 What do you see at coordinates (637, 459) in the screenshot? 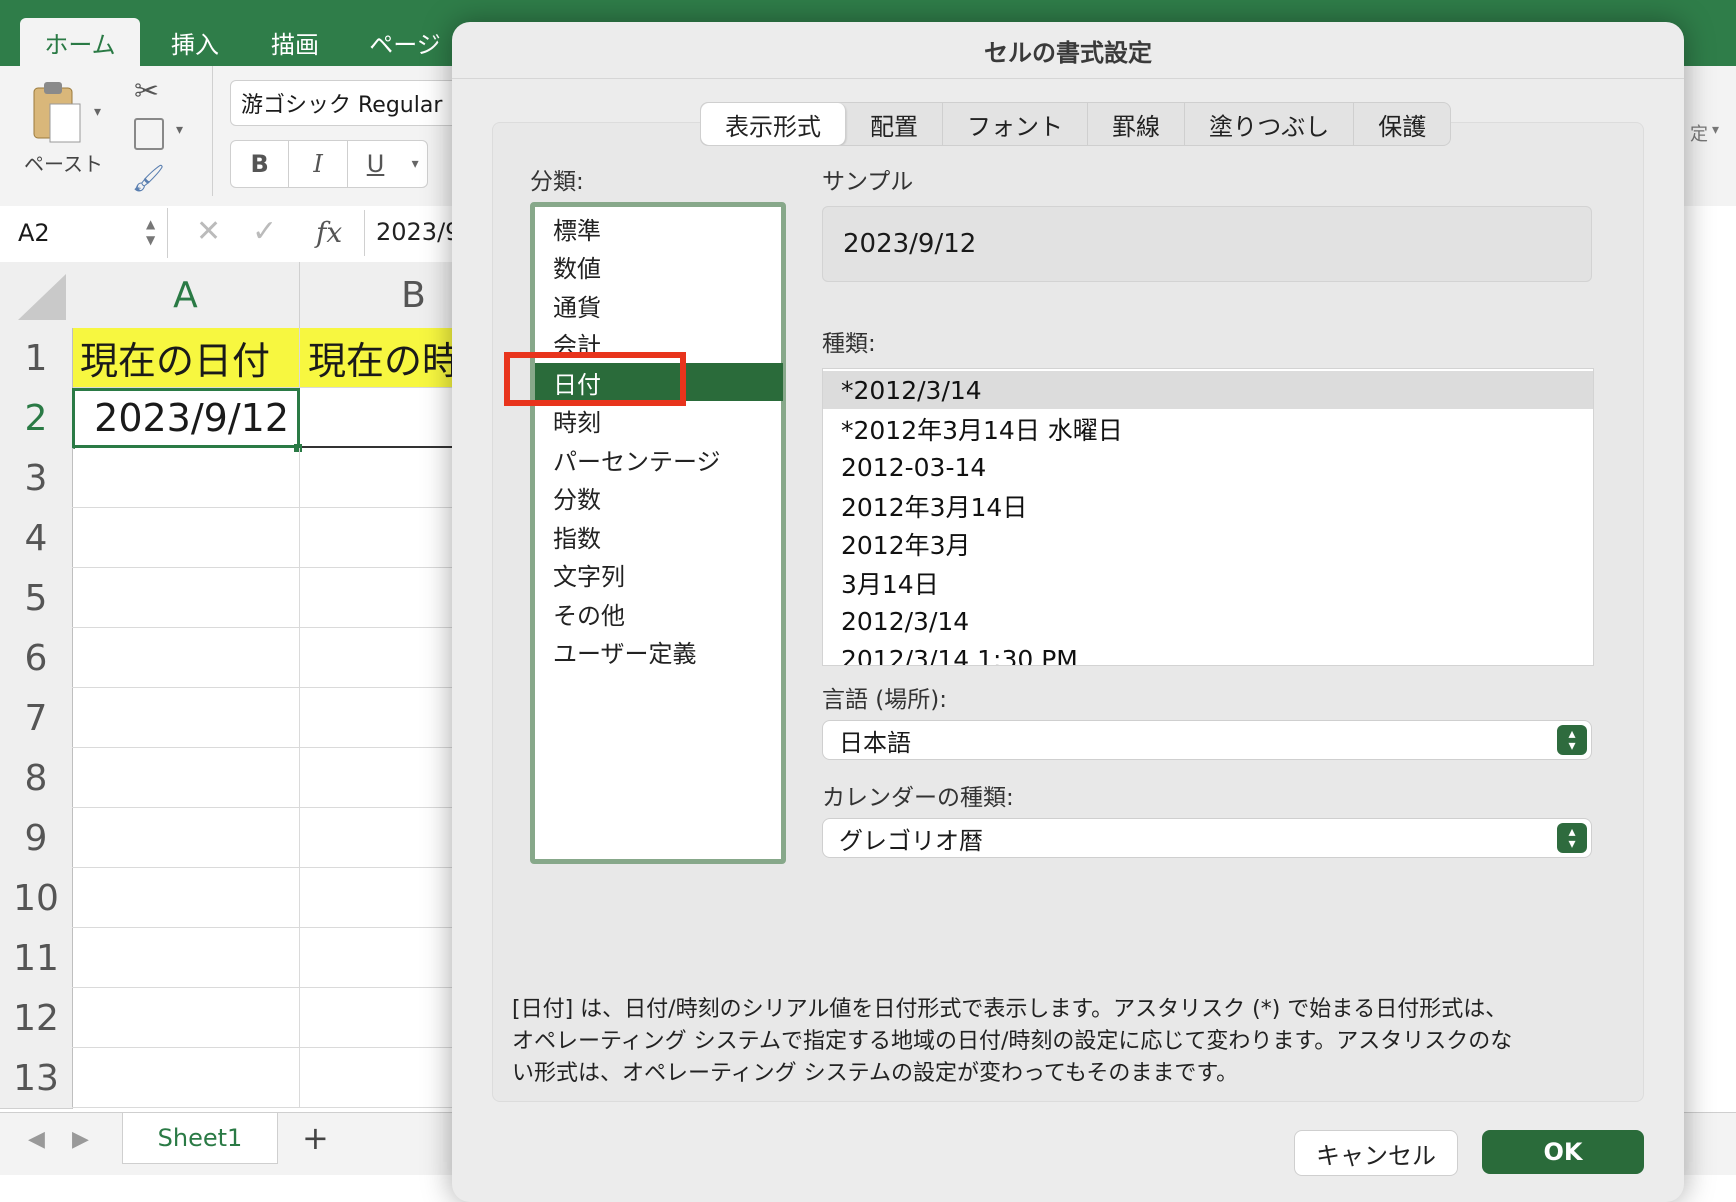
I see `category-item: パーセンテージ` at bounding box center [637, 459].